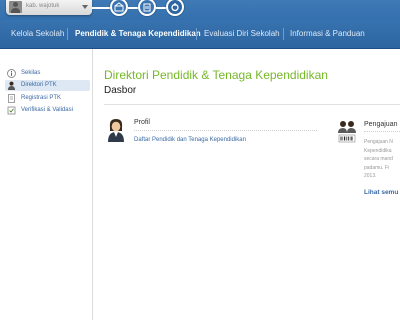 The width and height of the screenshot is (400, 320). Describe the element at coordinates (378, 142) in the screenshot. I see `card-description-line: Pengajuan N` at that location.